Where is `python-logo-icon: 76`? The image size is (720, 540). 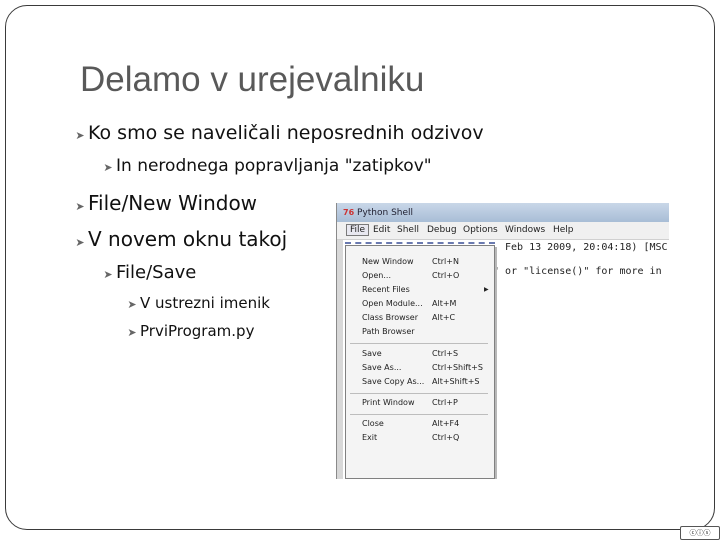
python-logo-icon: 76 is located at coordinates (349, 212).